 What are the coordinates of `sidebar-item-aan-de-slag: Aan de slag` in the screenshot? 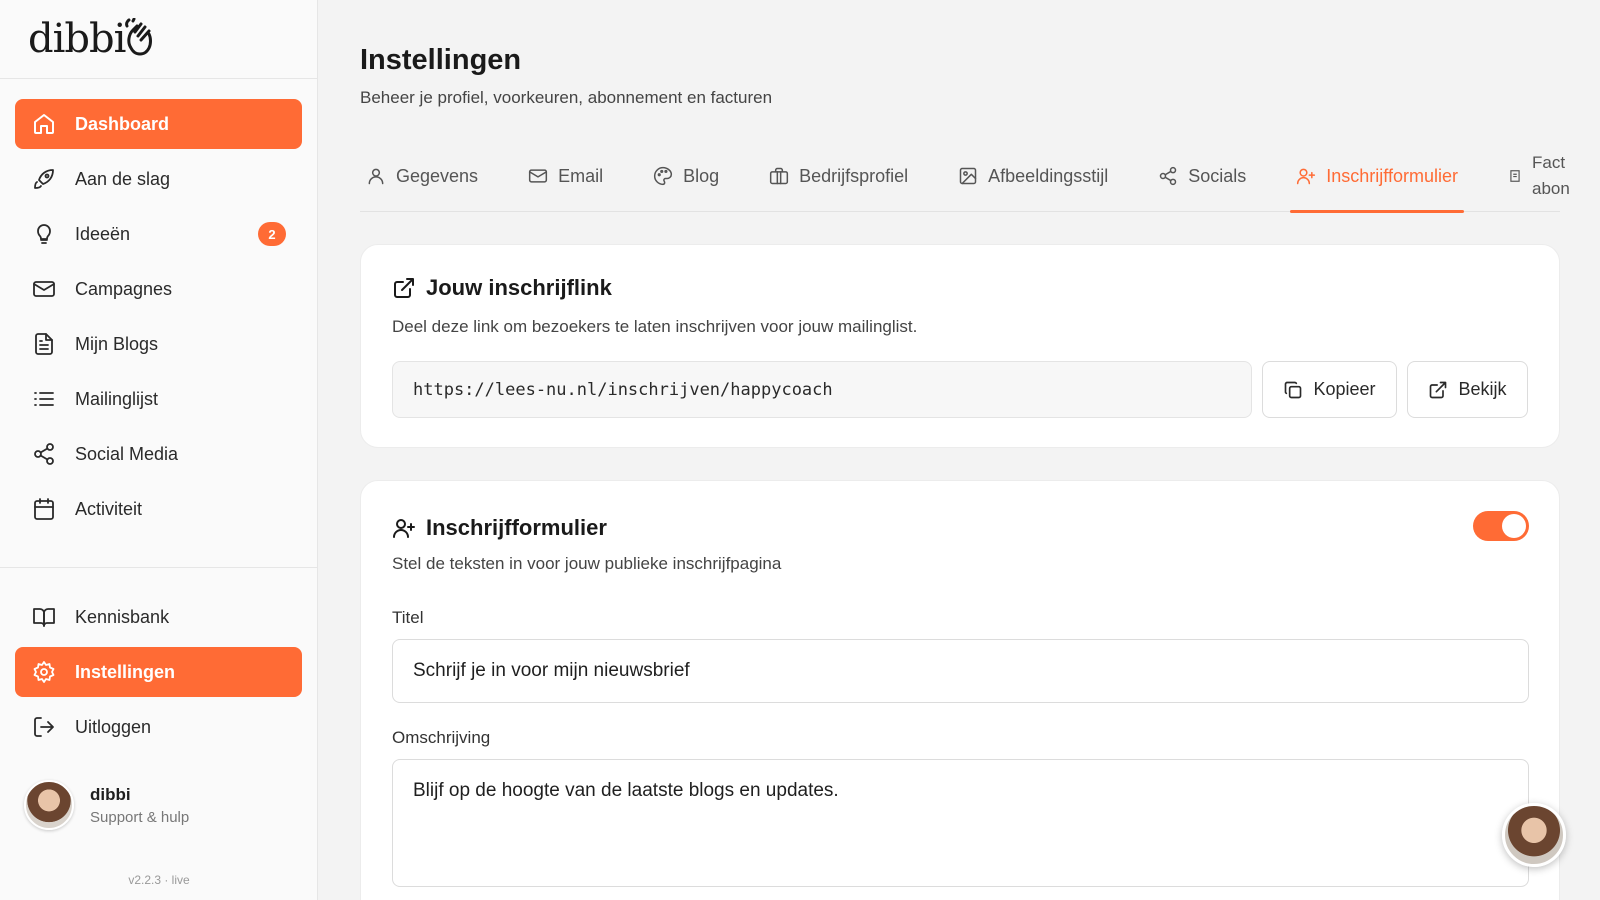 It's located at (158, 179).